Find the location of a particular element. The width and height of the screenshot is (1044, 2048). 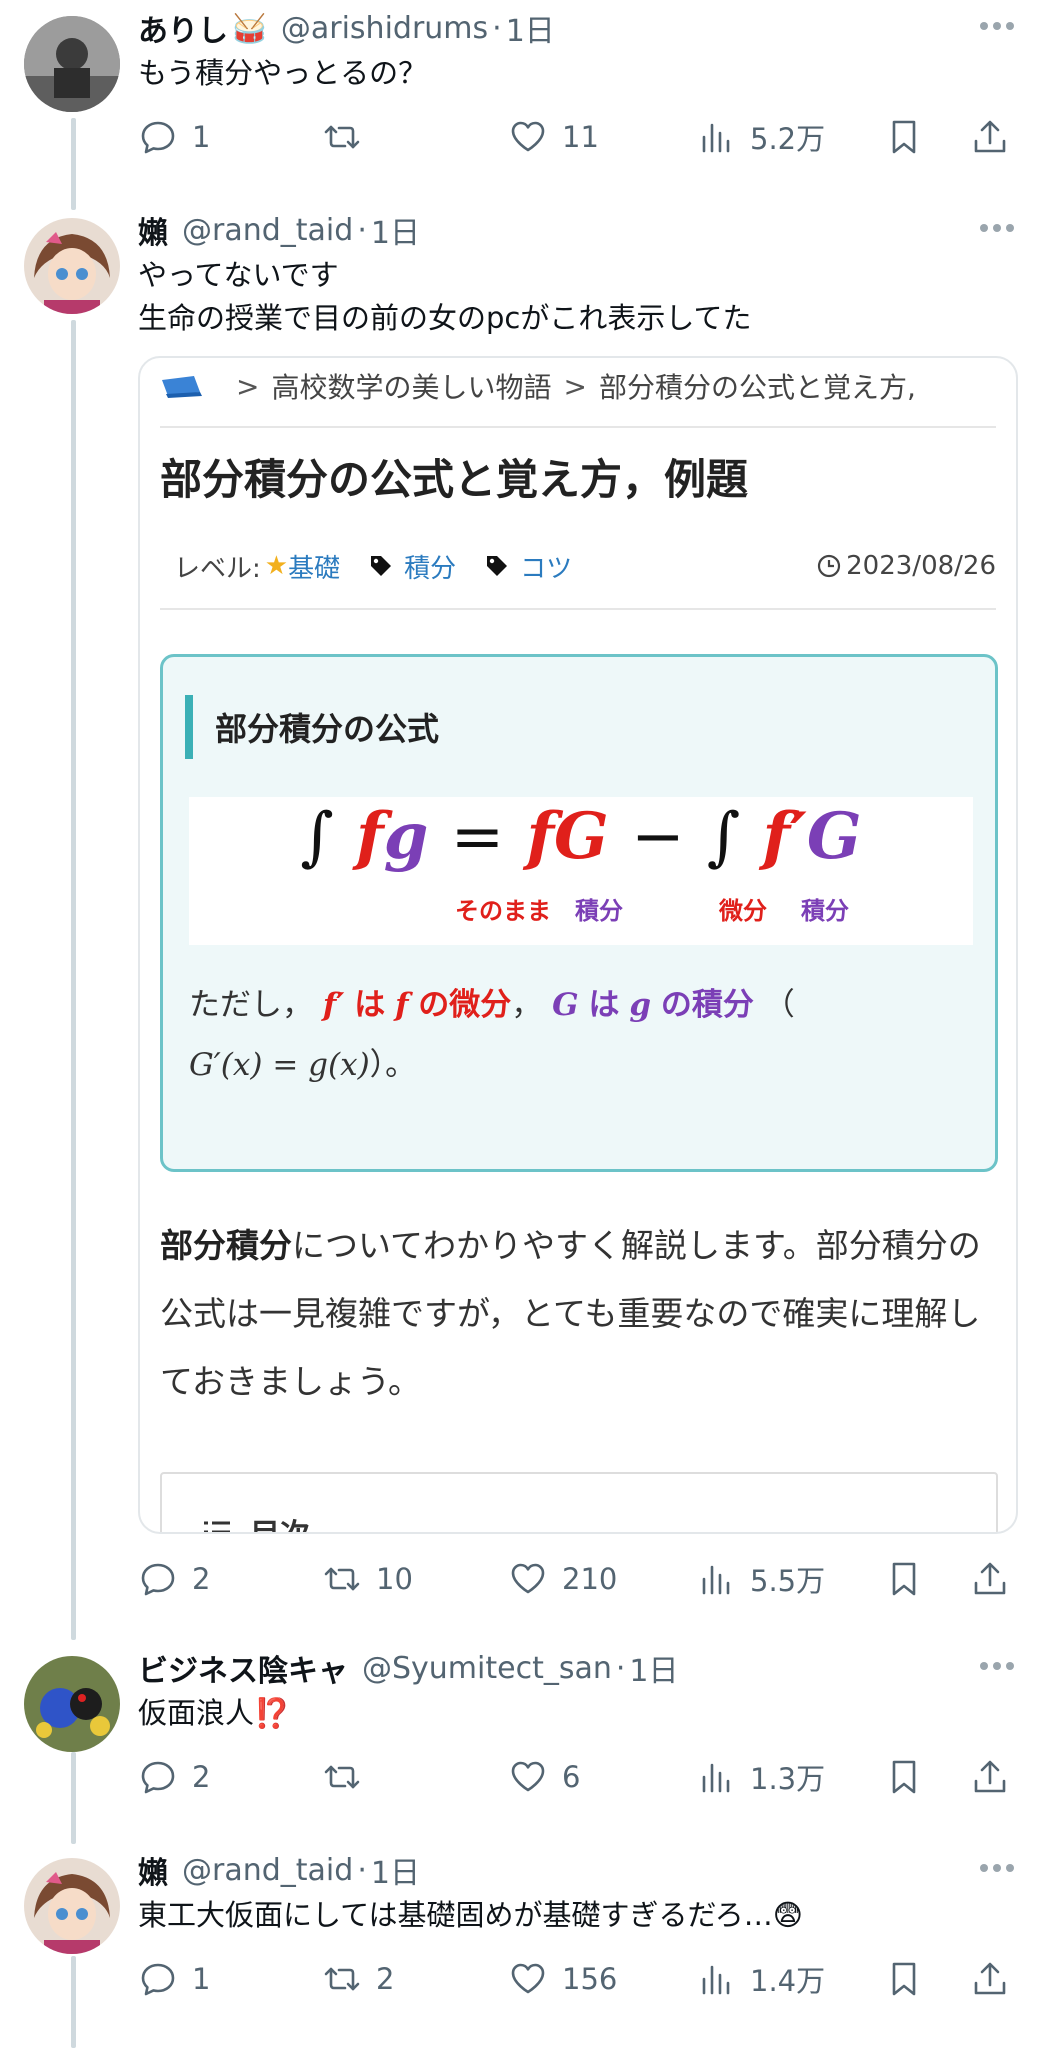

display-name: ビジネス陰キャ is located at coordinates (243, 1668).